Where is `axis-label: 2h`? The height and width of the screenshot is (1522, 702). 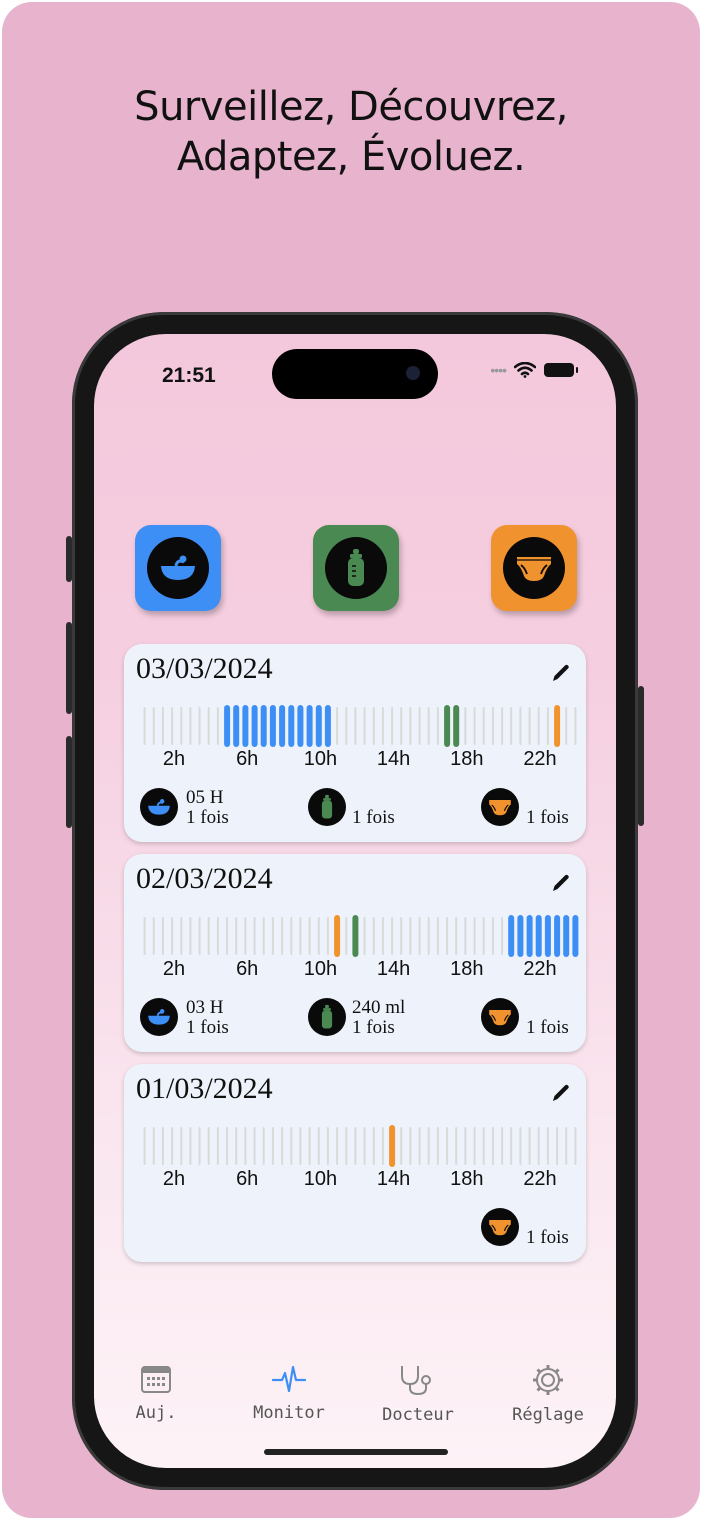
axis-label: 2h is located at coordinates (174, 969).